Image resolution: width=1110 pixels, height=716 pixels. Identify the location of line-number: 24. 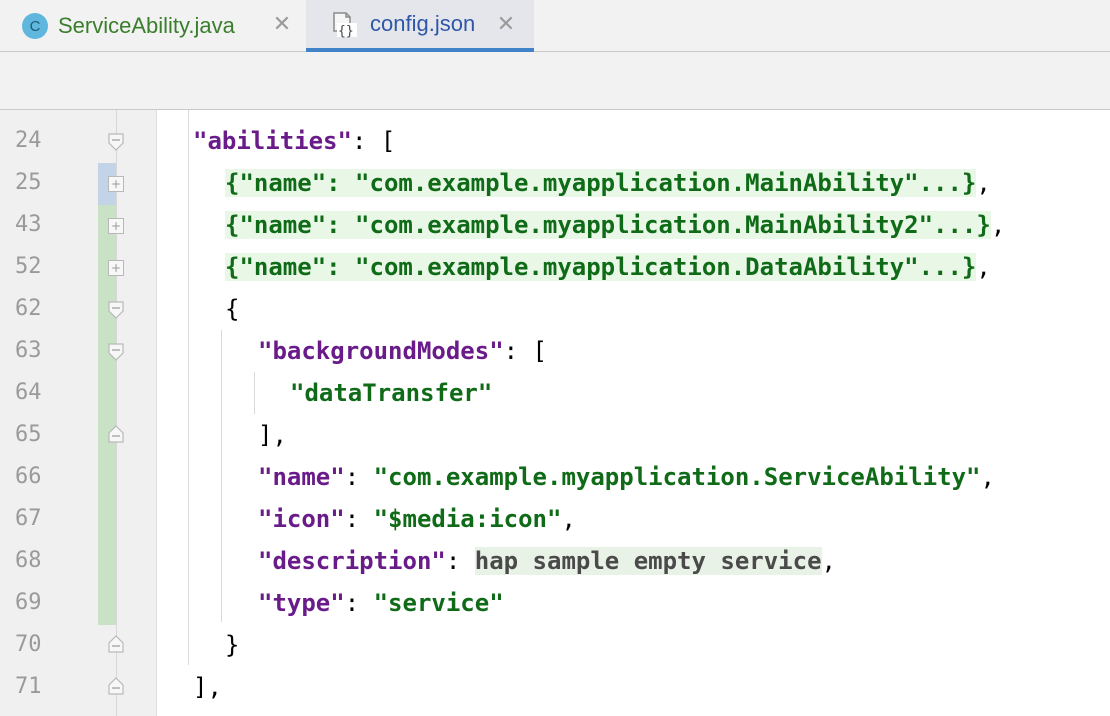
(28, 140).